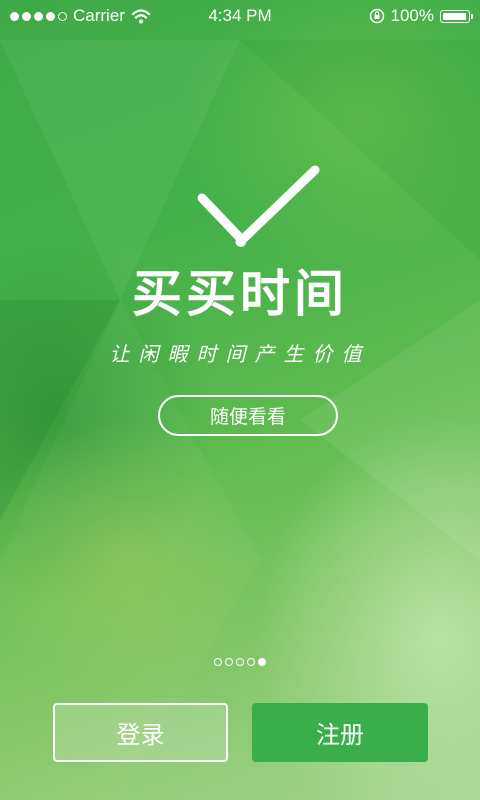 This screenshot has width=480, height=800. I want to click on status-time: 4:34 PM, so click(240, 15).